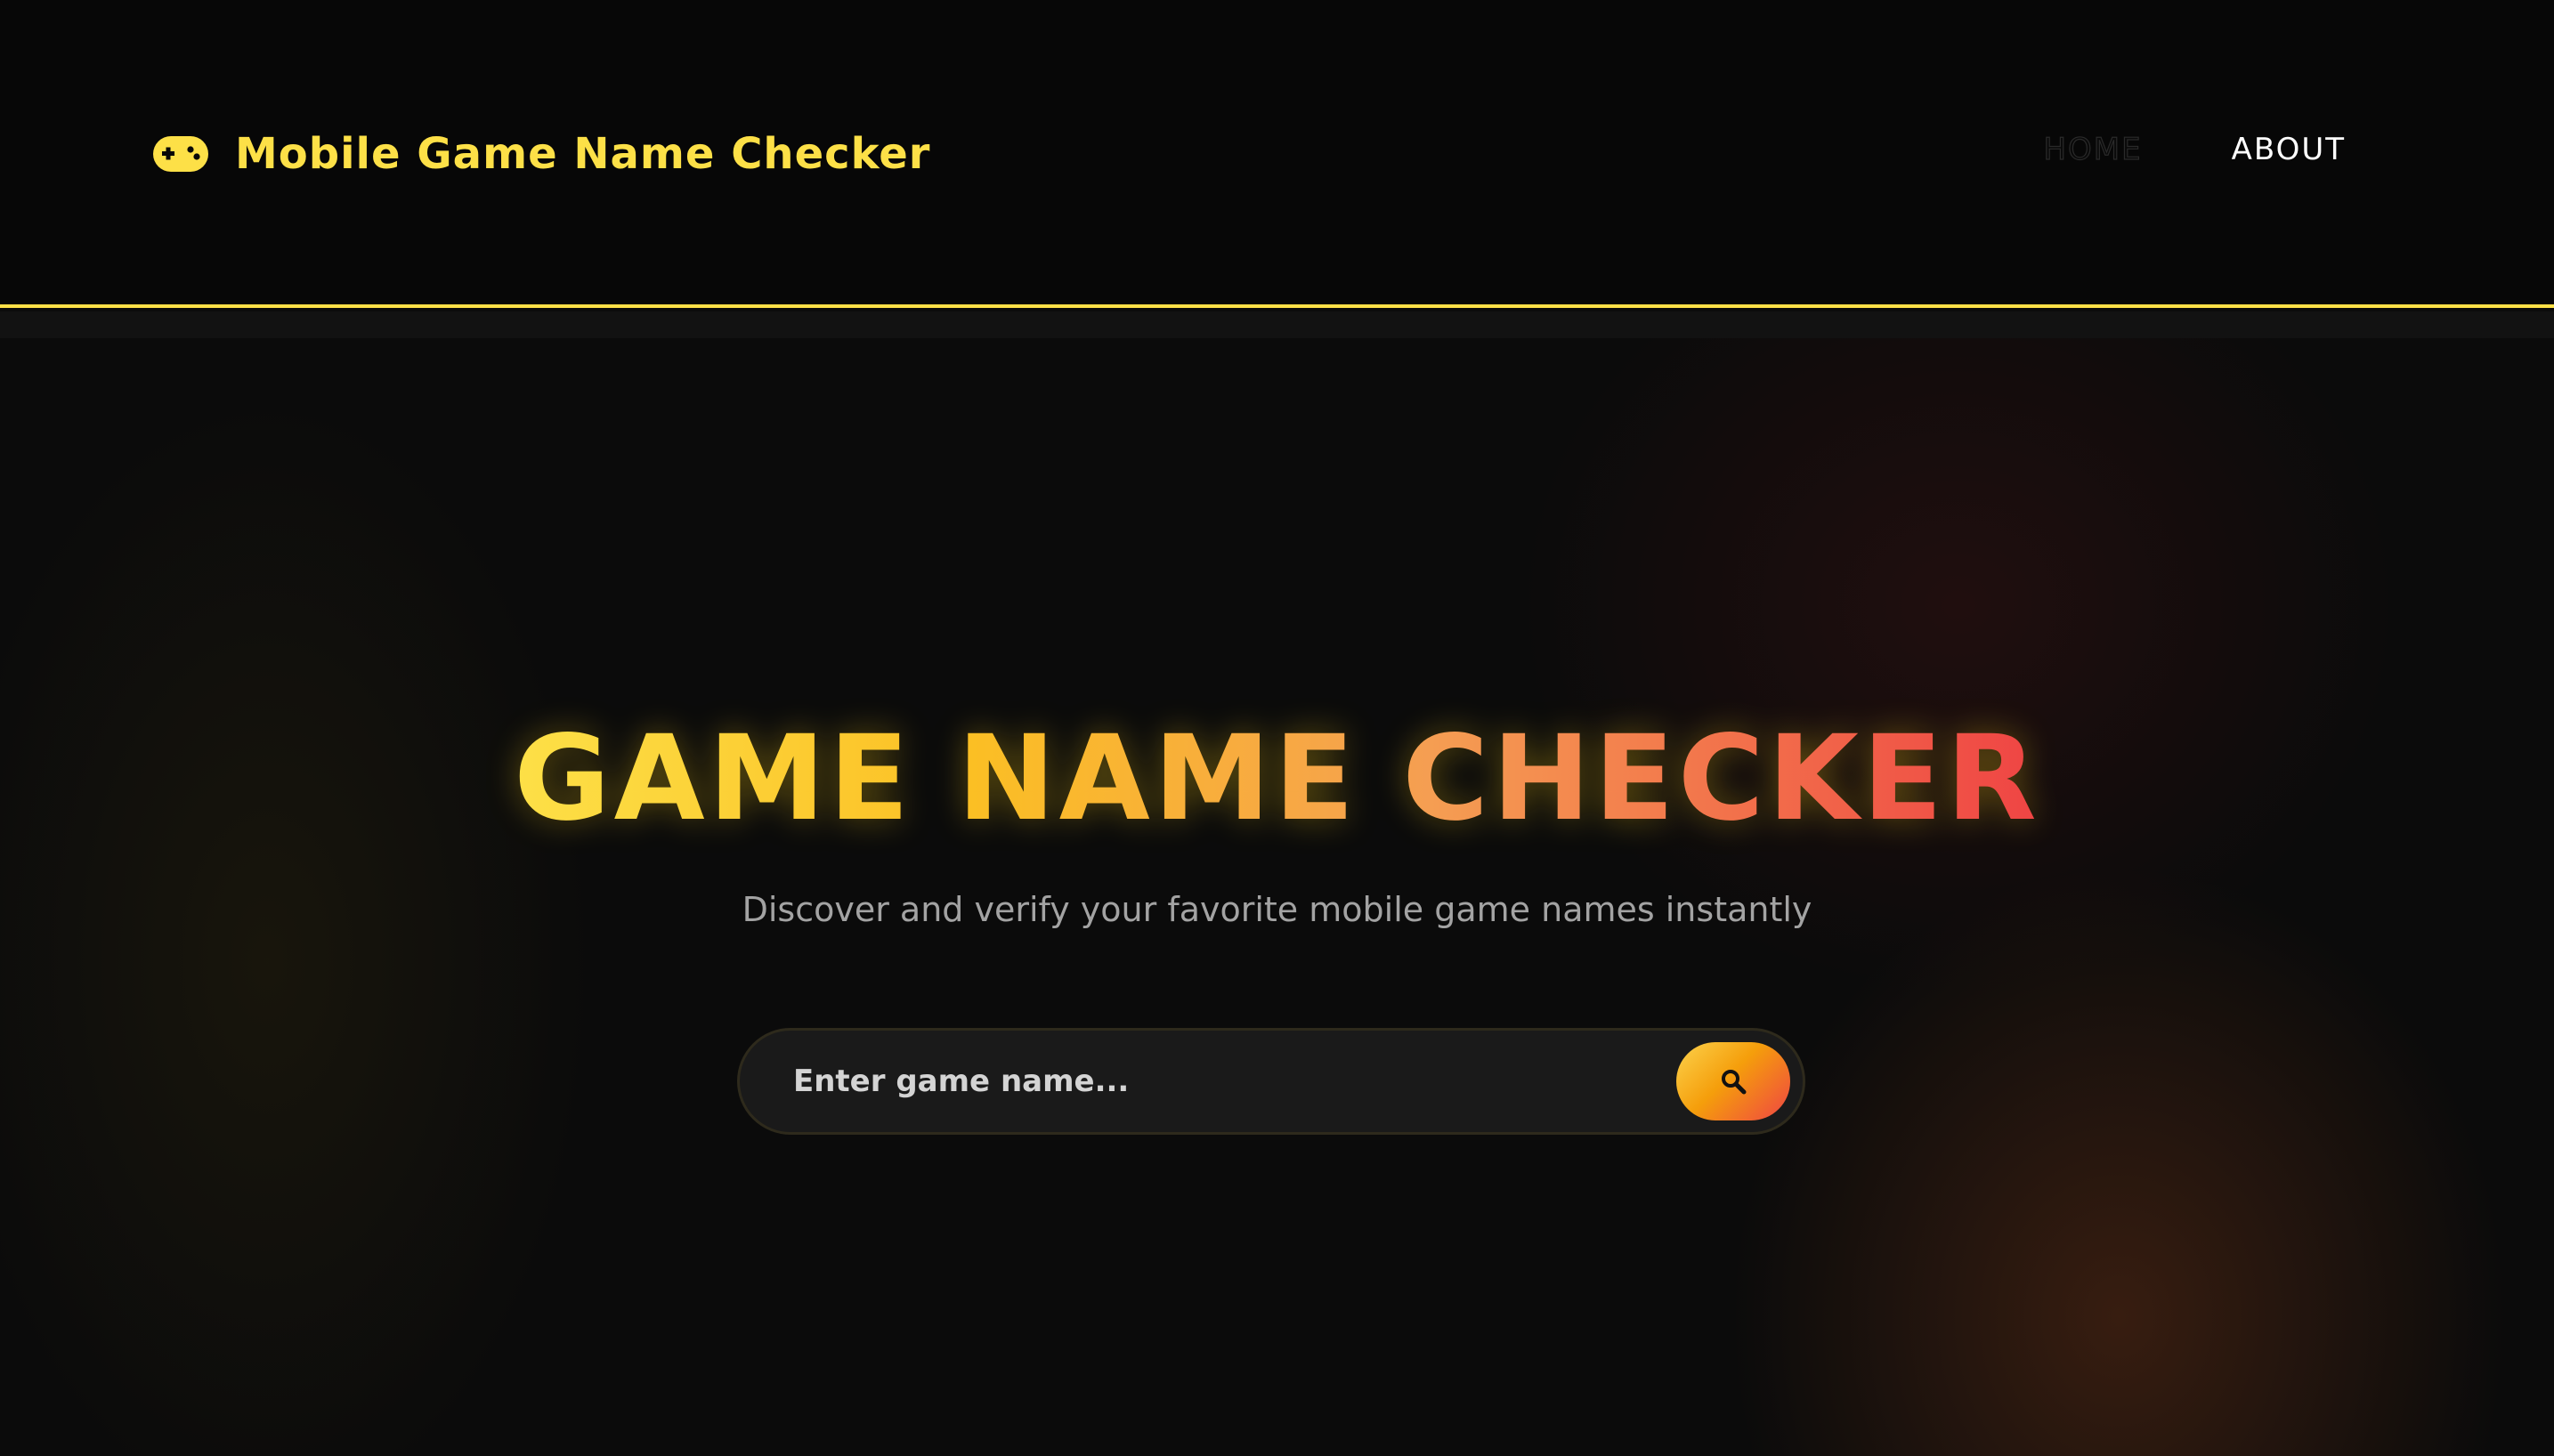  I want to click on brand: Mobile Game Name Checker, so click(541, 154).